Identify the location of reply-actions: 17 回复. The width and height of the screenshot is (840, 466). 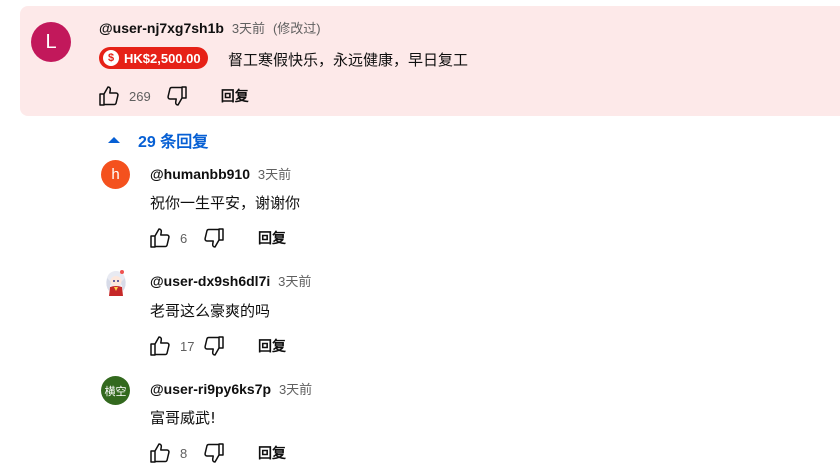
(217, 346).